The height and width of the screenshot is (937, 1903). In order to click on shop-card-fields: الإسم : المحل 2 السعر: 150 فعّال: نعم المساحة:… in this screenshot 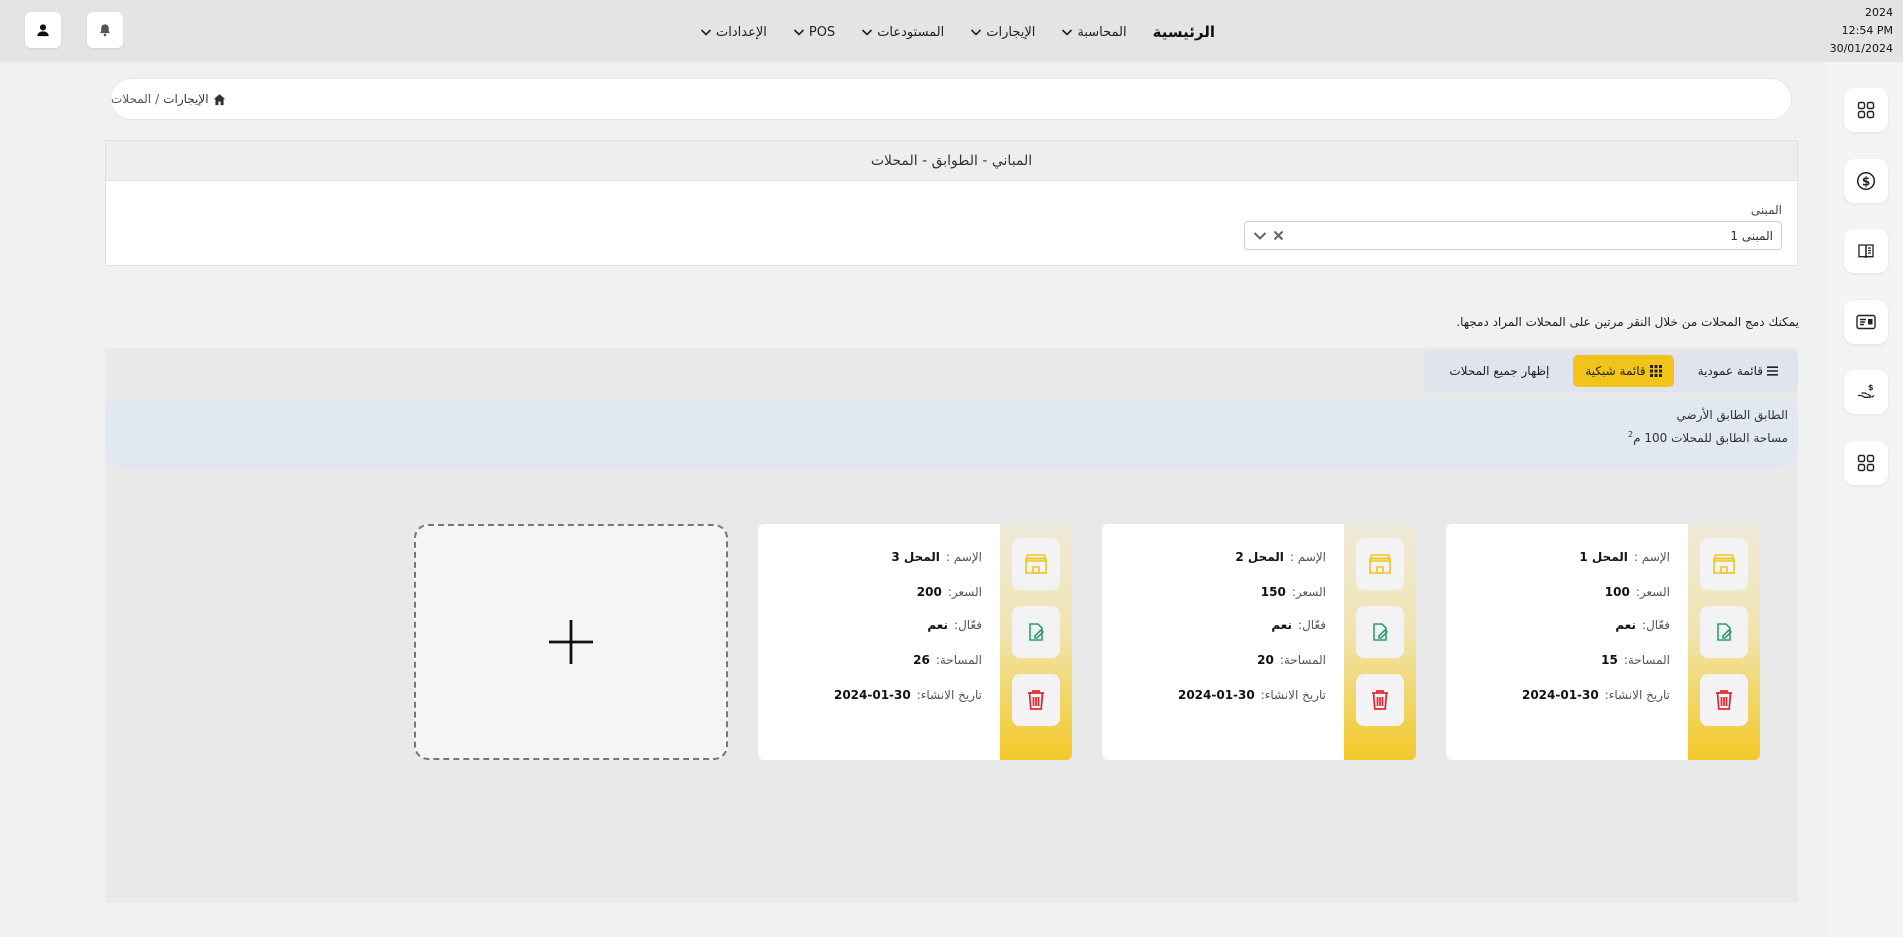, I will do `click(1226, 642)`.